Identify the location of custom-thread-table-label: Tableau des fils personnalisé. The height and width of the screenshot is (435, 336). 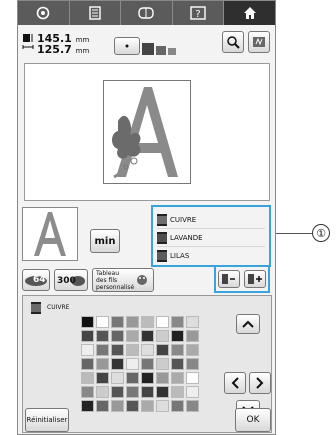
(115, 280).